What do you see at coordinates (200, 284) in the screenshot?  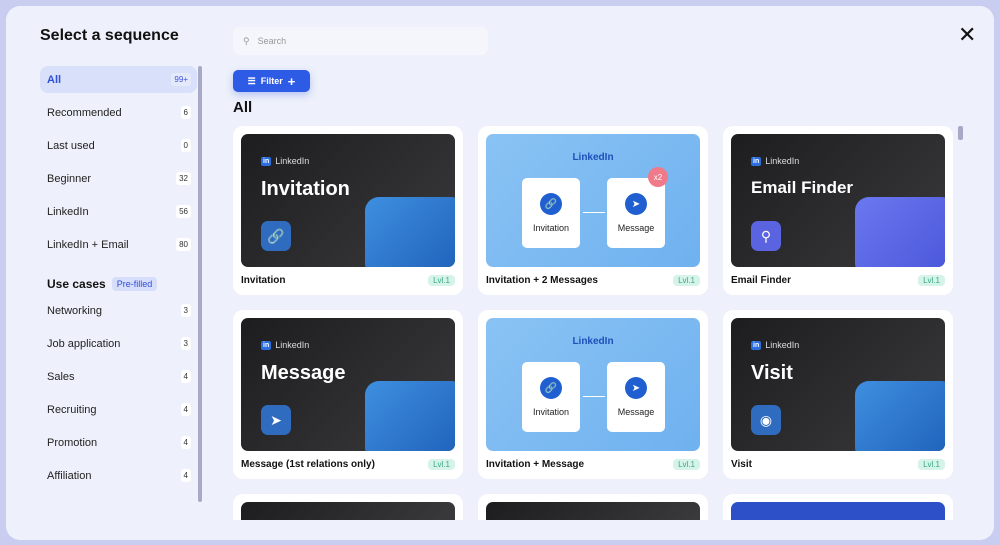 I see `sidebar-scrollbar` at bounding box center [200, 284].